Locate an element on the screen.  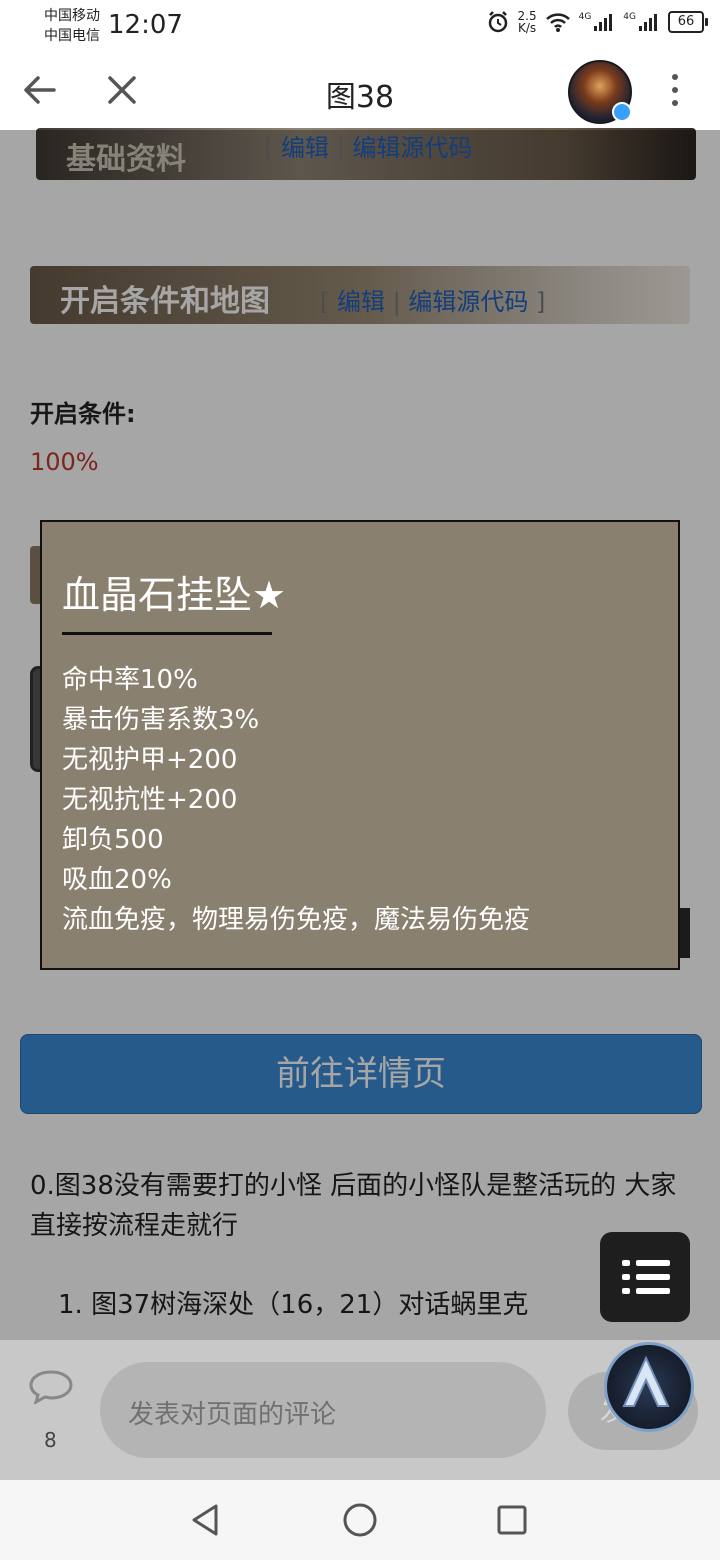
stat-line: 暴击伤害系数3% is located at coordinates (161, 720).